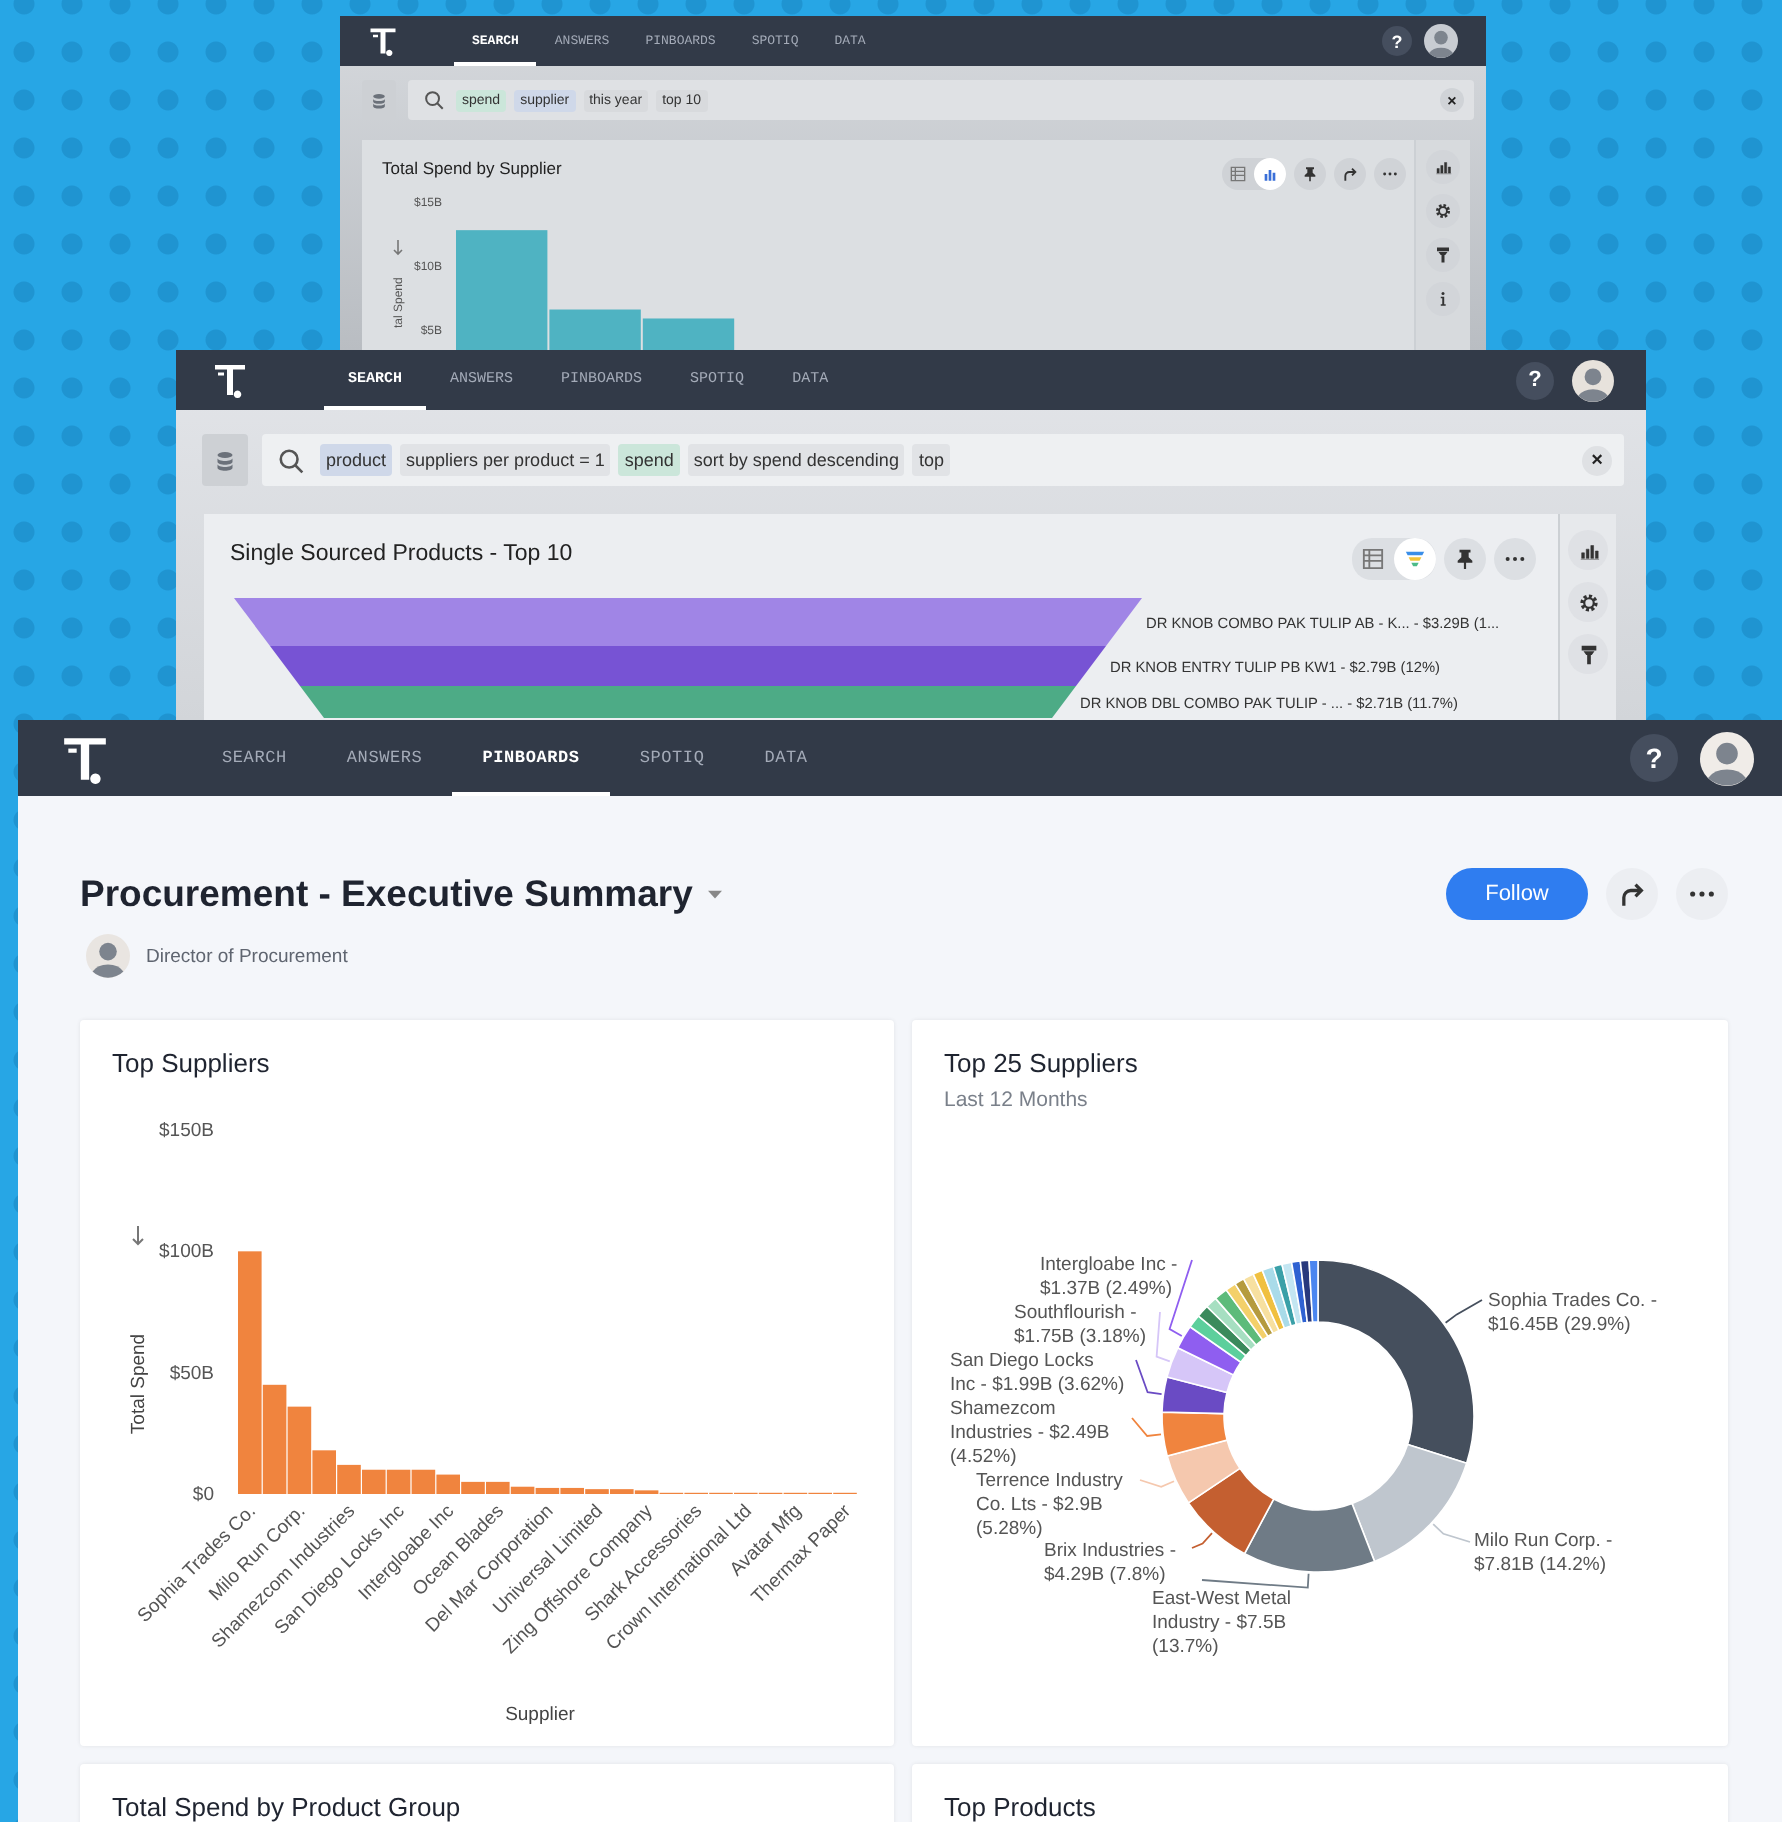 This screenshot has height=1822, width=1782. I want to click on axis-tick-label: $50B, so click(191, 1373).